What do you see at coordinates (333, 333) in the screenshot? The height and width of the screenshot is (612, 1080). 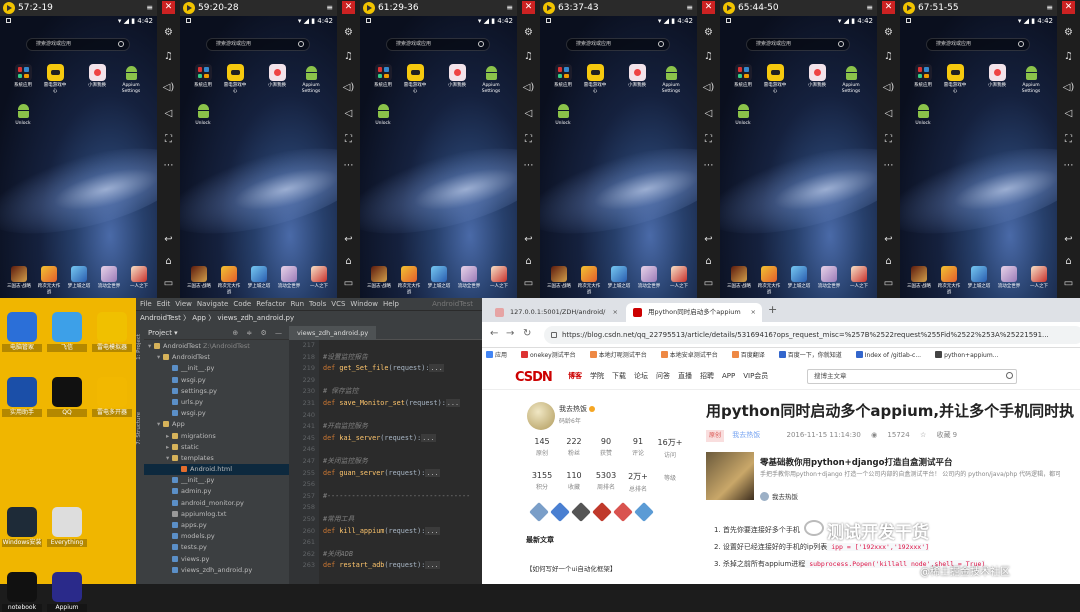 I see `editor-tab-views-zdh-android: views_zdh_android.py` at bounding box center [333, 333].